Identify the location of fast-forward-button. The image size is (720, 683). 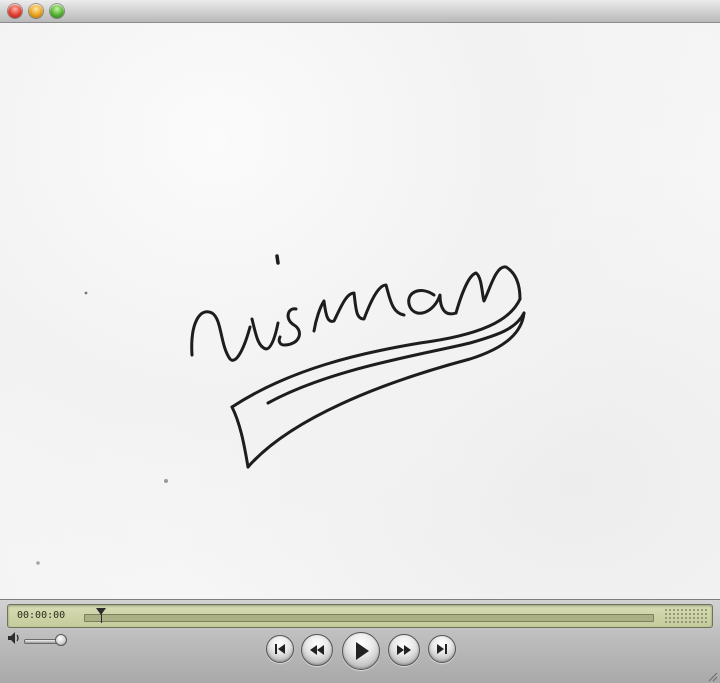
(404, 650).